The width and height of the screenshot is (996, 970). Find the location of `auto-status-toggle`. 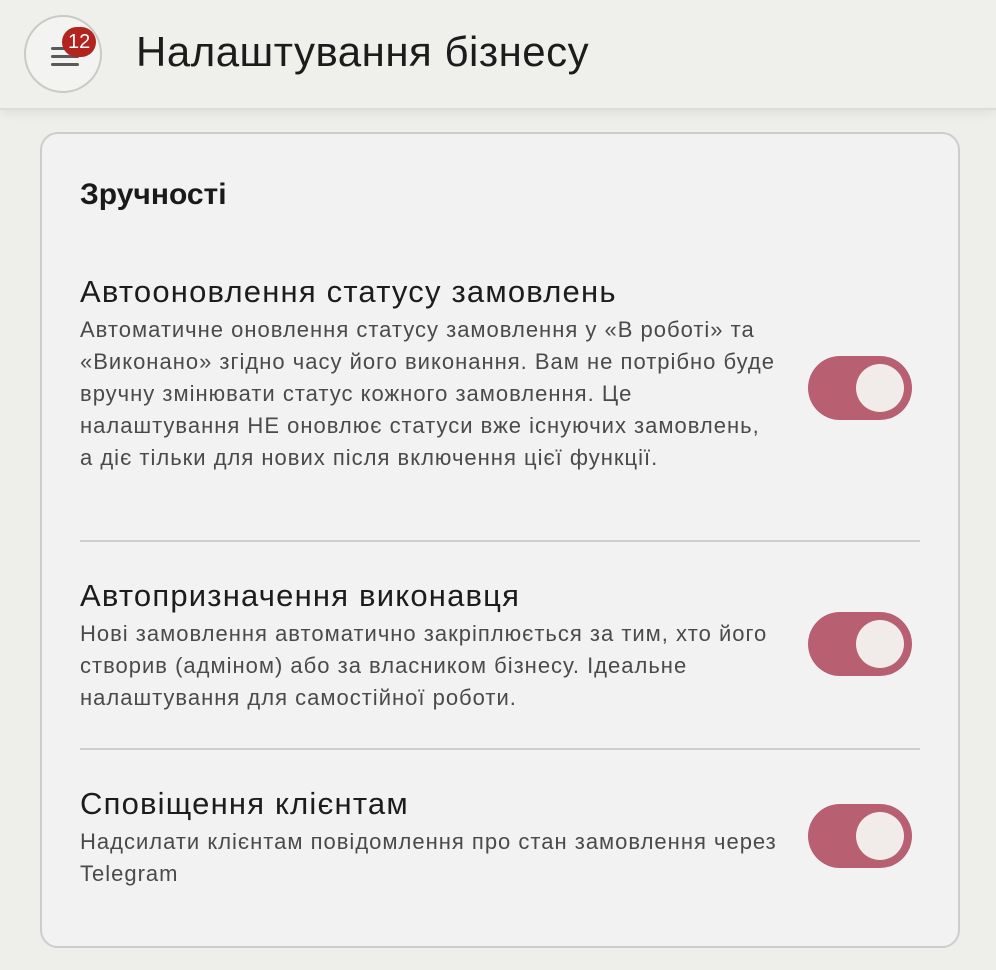

auto-status-toggle is located at coordinates (860, 388).